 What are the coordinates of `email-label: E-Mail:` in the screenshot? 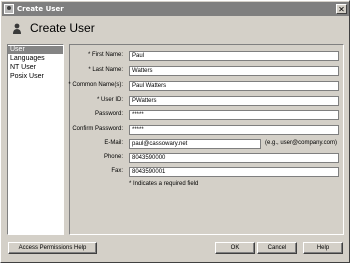 It's located at (113, 143).